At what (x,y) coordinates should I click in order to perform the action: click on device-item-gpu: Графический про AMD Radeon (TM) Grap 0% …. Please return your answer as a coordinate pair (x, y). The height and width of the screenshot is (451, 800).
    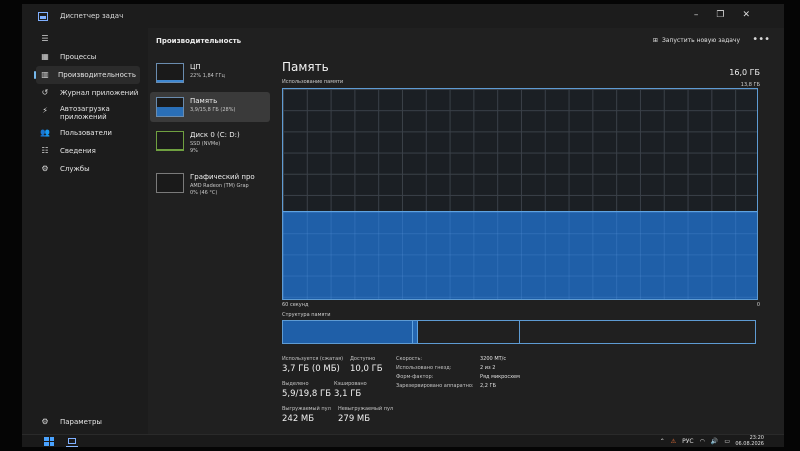
    Looking at the image, I should click on (210, 187).